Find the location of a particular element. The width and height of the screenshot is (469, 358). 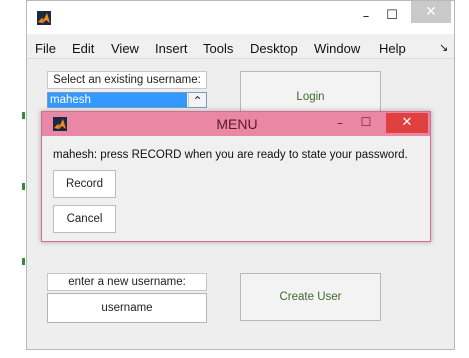

menu-tools: Tools is located at coordinates (218, 48).